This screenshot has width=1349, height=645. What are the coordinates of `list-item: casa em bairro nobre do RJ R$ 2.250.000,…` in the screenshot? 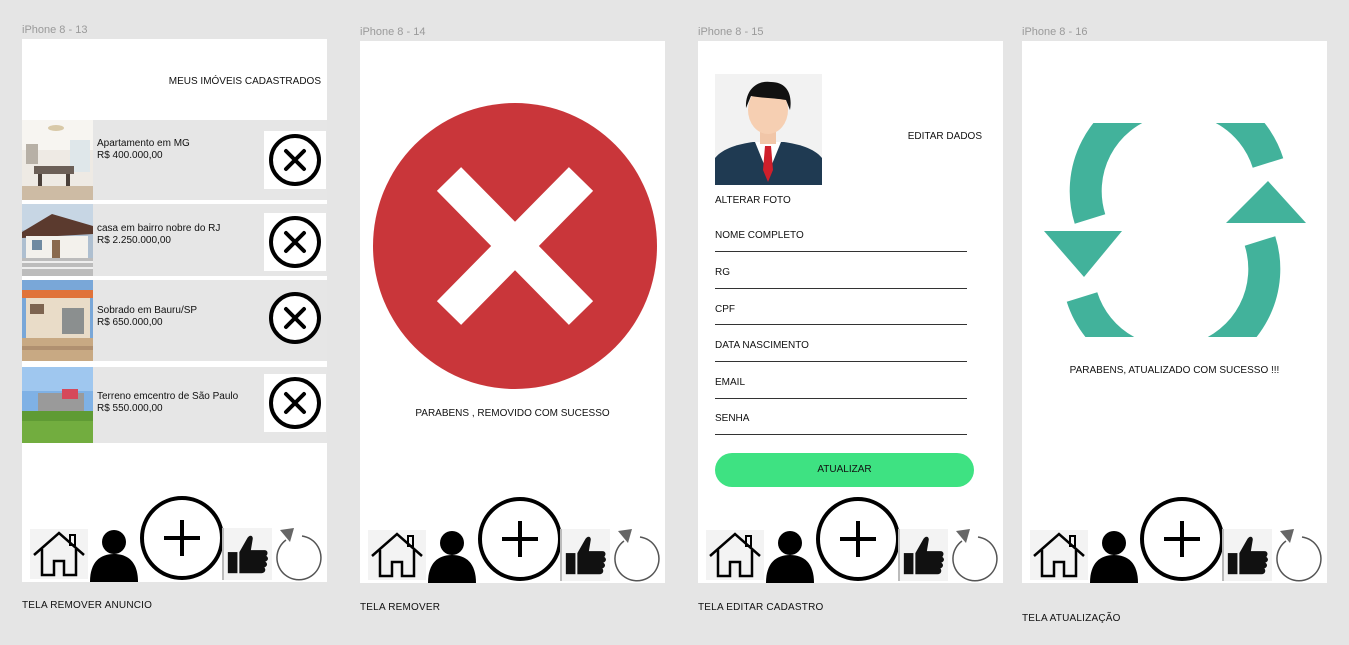 It's located at (174, 240).